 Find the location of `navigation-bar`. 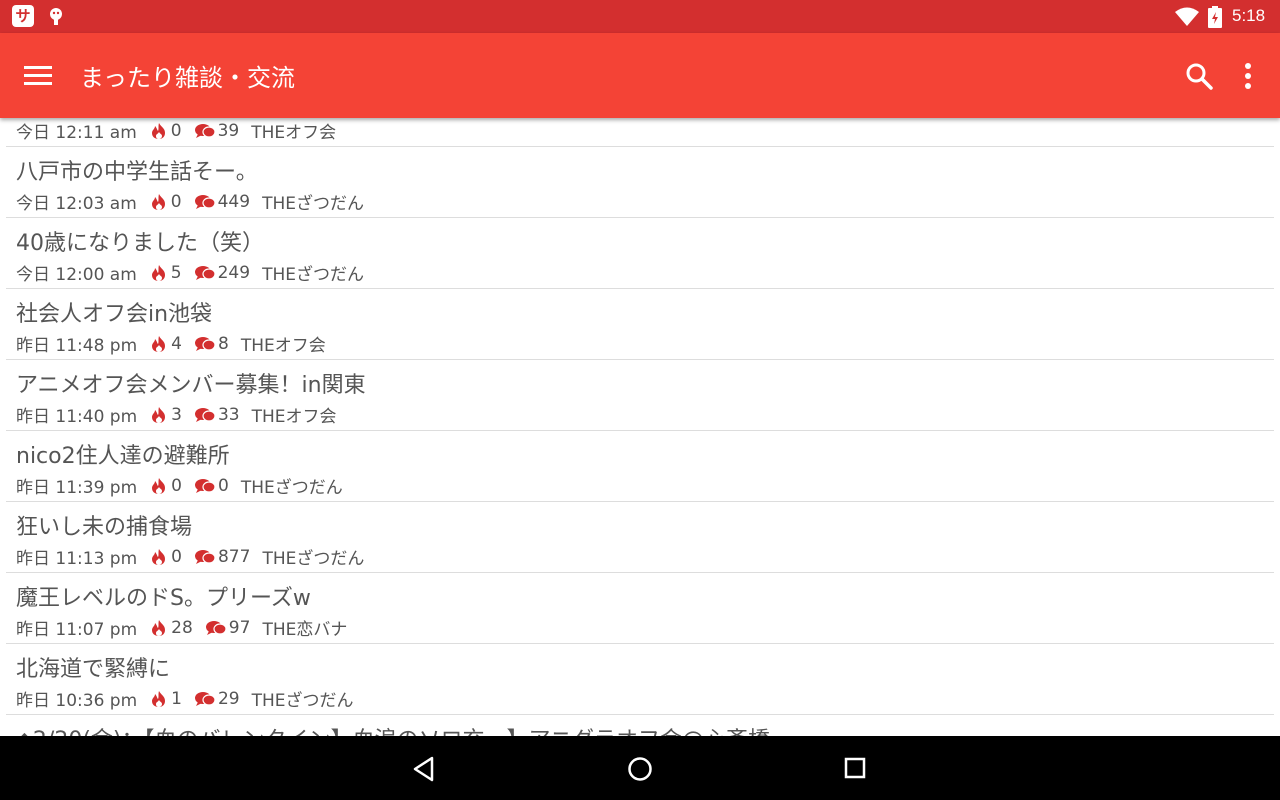

navigation-bar is located at coordinates (640, 768).